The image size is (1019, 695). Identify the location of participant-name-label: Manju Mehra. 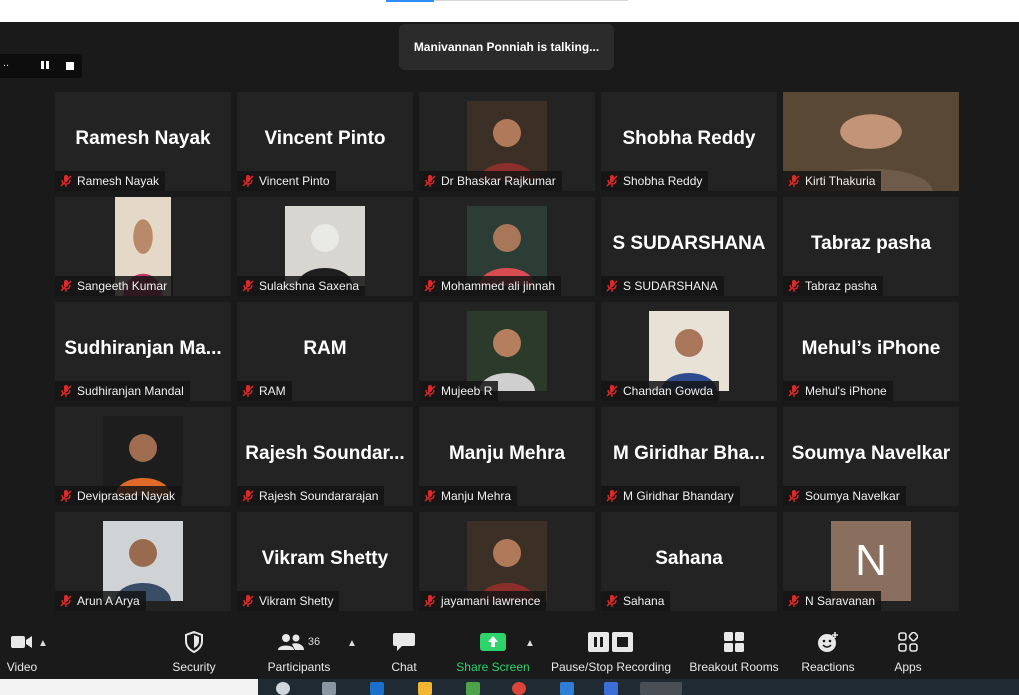
(468, 496).